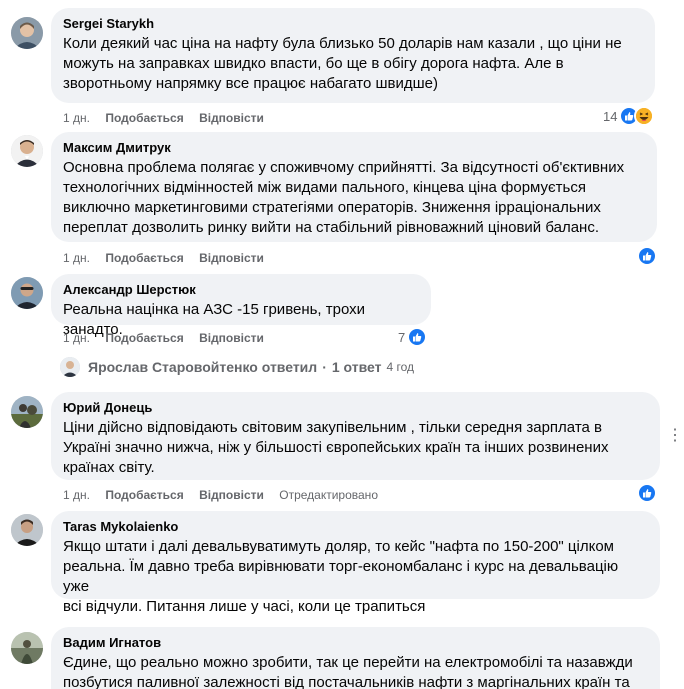  Describe the element at coordinates (354, 148) in the screenshot. I see `comment-author: Максим Дмитрук` at that location.